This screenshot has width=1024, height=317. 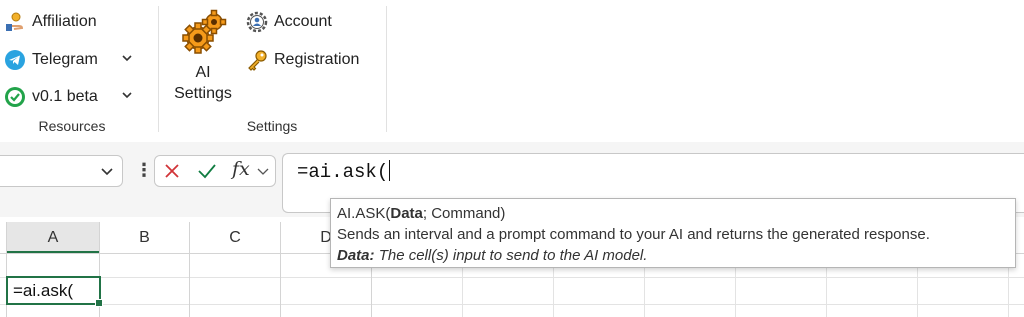 I want to click on telegram-button: Telegram, so click(x=51, y=60).